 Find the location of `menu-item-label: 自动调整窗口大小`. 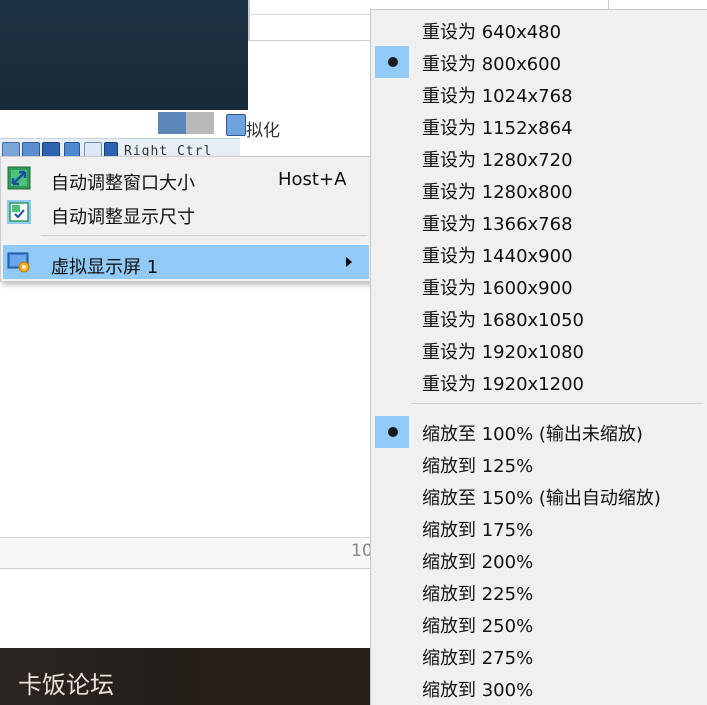

menu-item-label: 自动调整窗口大小 is located at coordinates (123, 183).